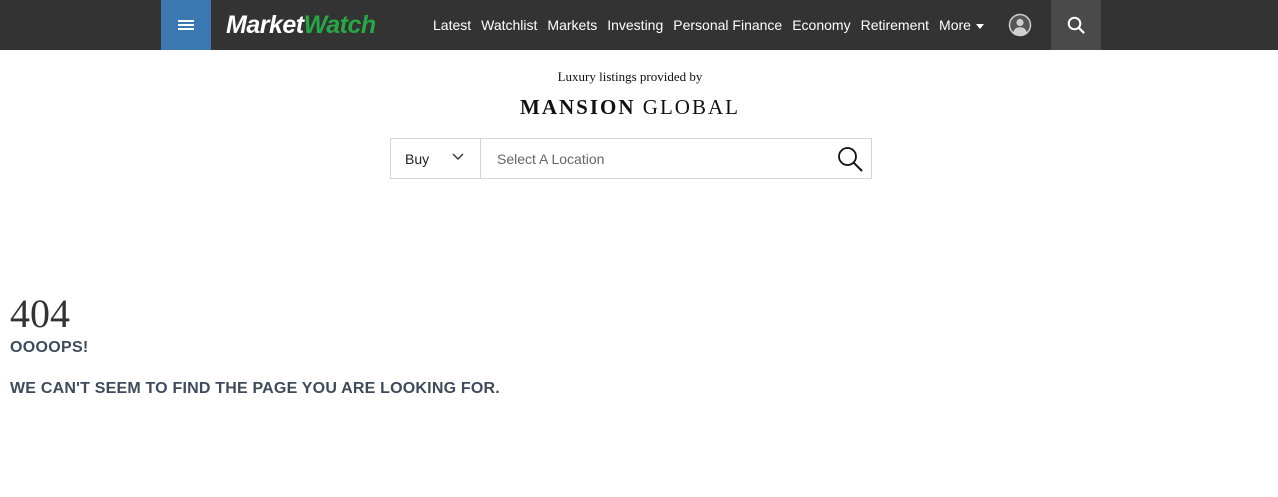 The width and height of the screenshot is (1278, 497). I want to click on search-icon, so click(1076, 25).